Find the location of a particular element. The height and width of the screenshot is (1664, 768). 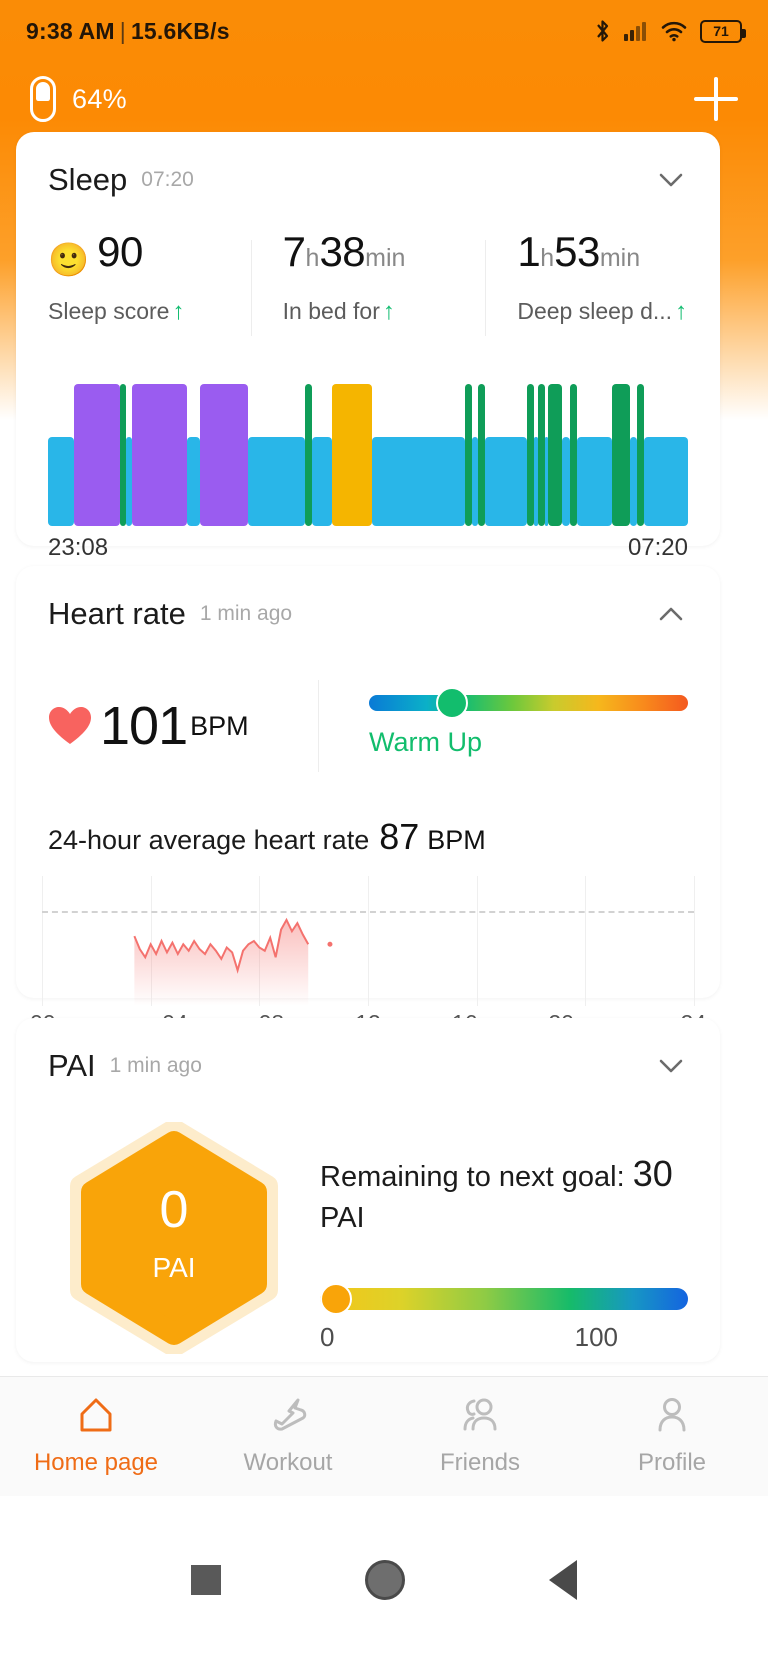

sleep-subtitle: 07:20 is located at coordinates (167, 179).